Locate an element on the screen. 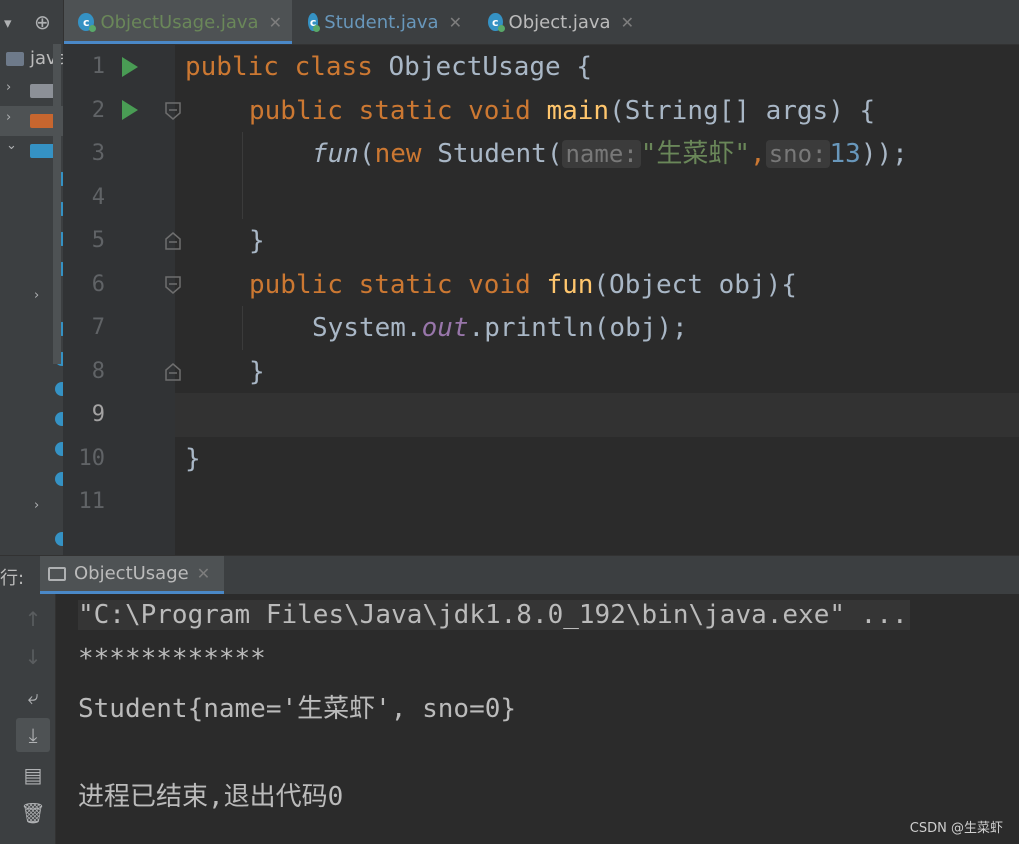 Image resolution: width=1019 pixels, height=844 pixels. line-number: 11 is located at coordinates (92, 501).